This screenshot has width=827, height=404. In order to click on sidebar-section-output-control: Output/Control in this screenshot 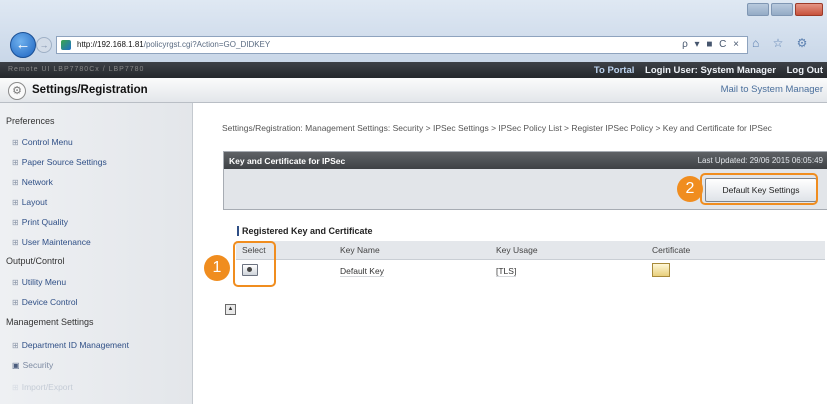, I will do `click(35, 261)`.